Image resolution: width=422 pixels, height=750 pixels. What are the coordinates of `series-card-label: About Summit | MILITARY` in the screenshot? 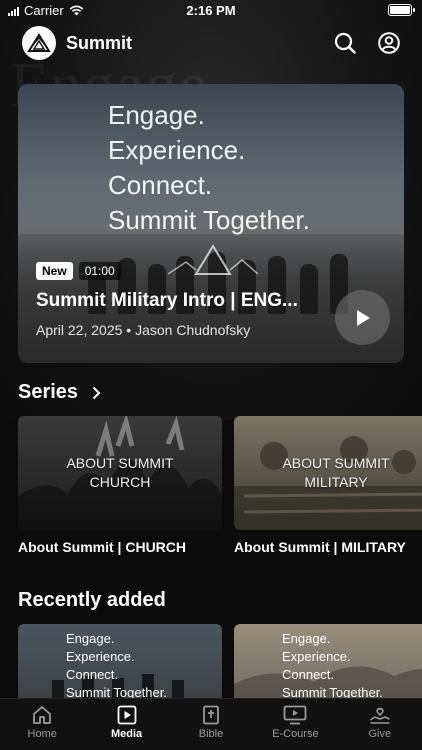 It's located at (320, 547).